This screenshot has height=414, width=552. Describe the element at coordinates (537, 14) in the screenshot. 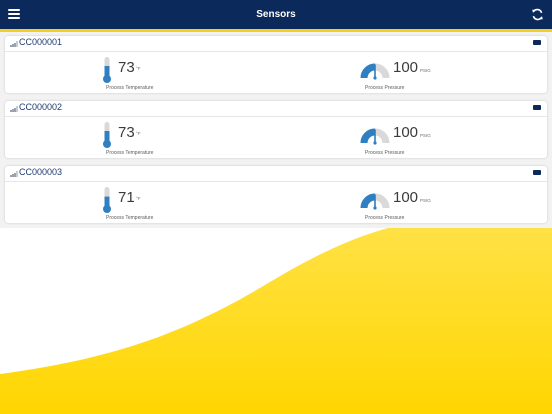

I see `refresh-icon` at that location.